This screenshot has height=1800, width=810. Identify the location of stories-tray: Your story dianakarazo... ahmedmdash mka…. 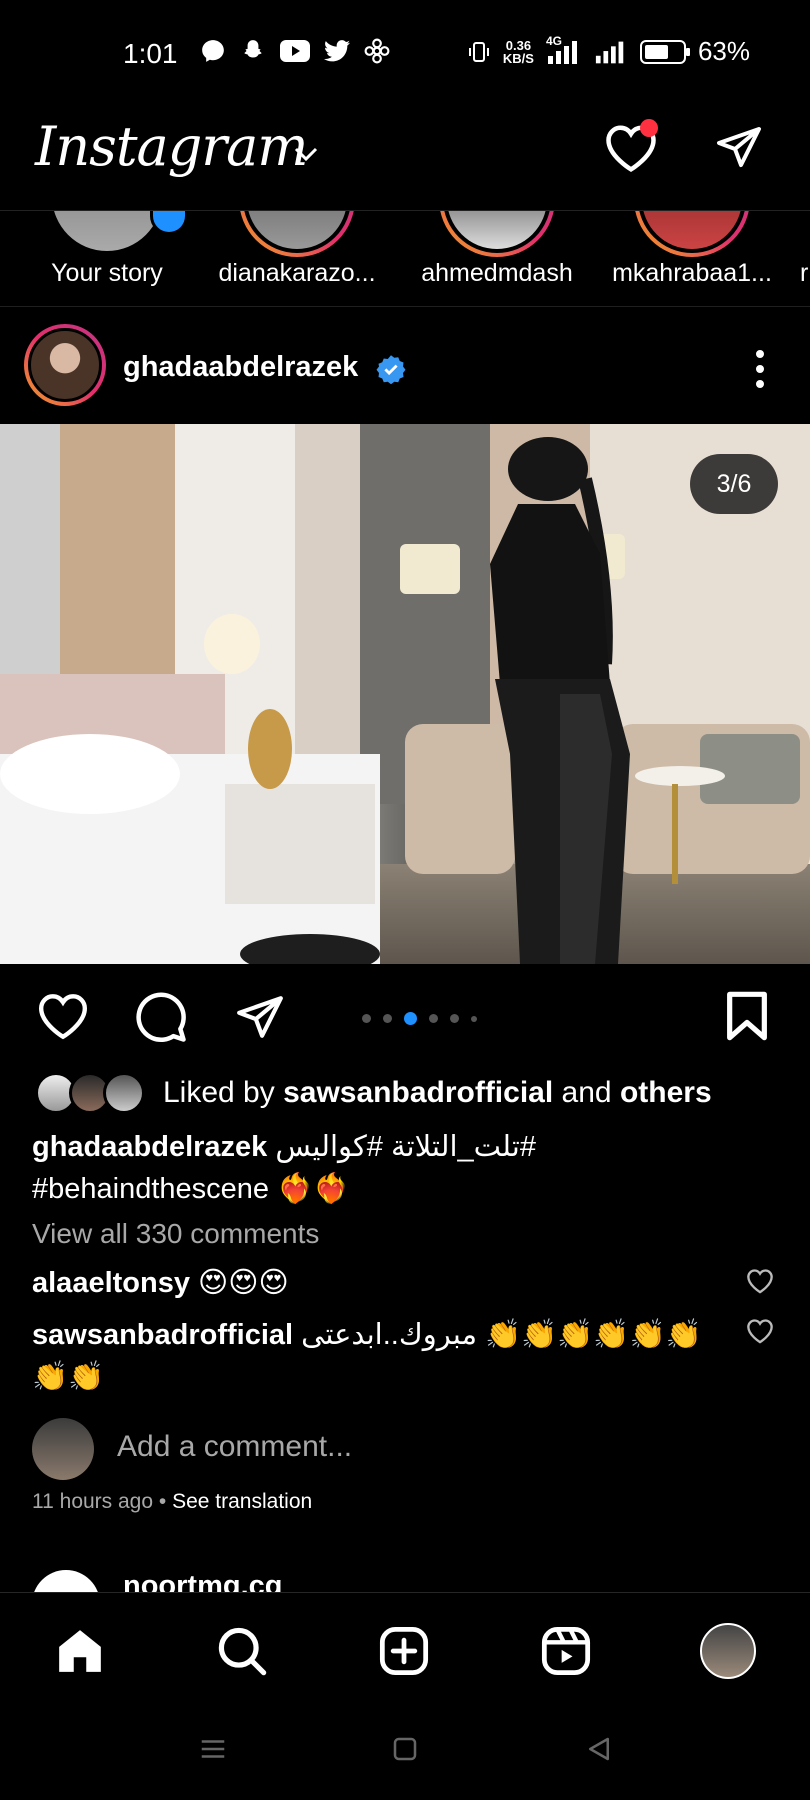
(405, 258).